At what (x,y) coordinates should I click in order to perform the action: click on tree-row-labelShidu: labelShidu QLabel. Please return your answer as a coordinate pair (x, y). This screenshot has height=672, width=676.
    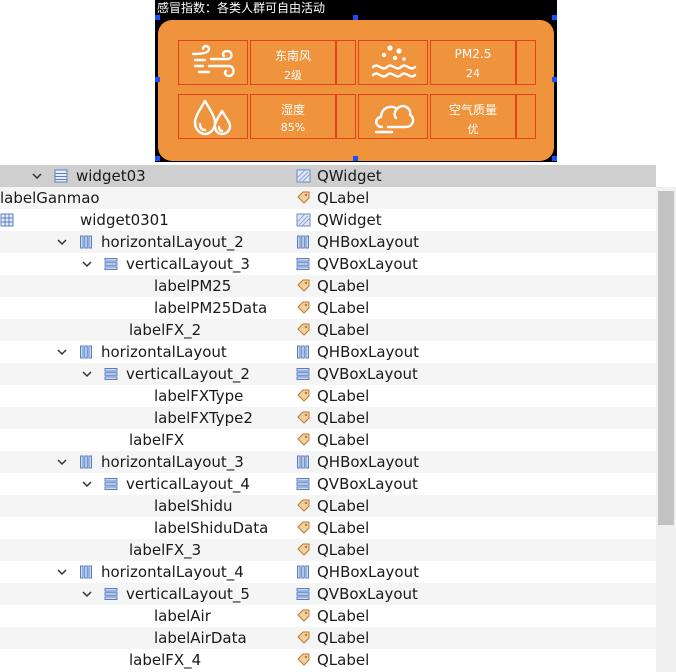
    Looking at the image, I should click on (328, 506).